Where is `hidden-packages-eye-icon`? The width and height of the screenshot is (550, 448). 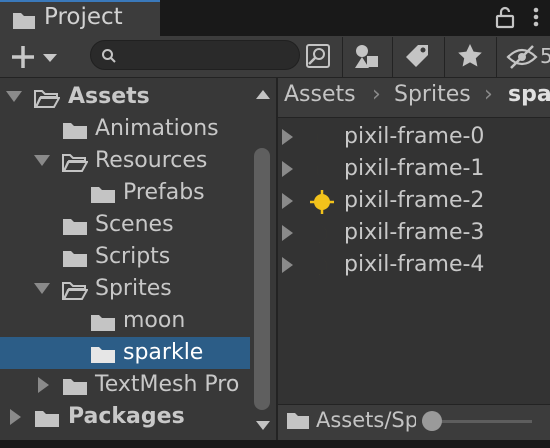
hidden-packages-eye-icon is located at coordinates (523, 57).